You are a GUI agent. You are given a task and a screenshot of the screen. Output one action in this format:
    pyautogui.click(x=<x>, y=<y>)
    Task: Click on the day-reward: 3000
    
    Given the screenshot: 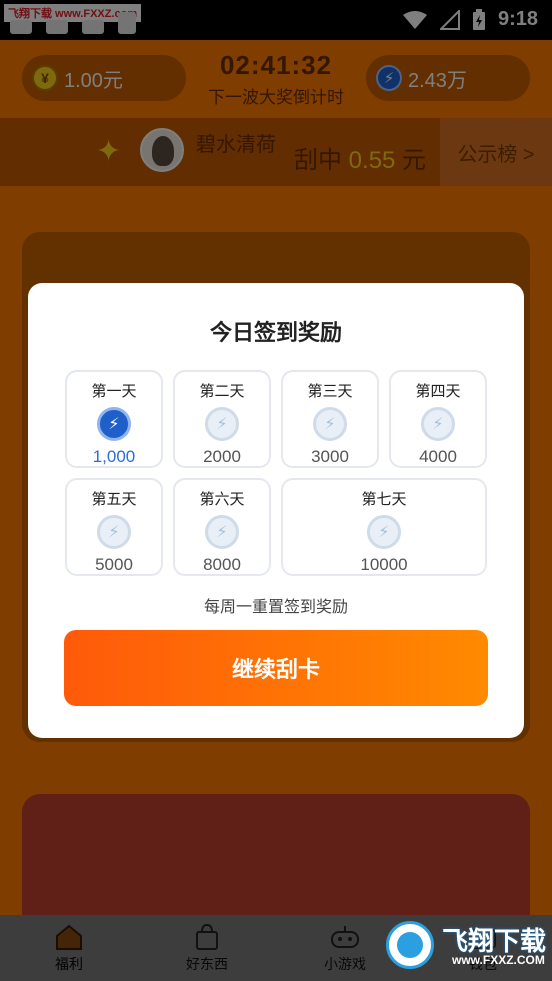 What is the action you would take?
    pyautogui.click(x=330, y=456)
    